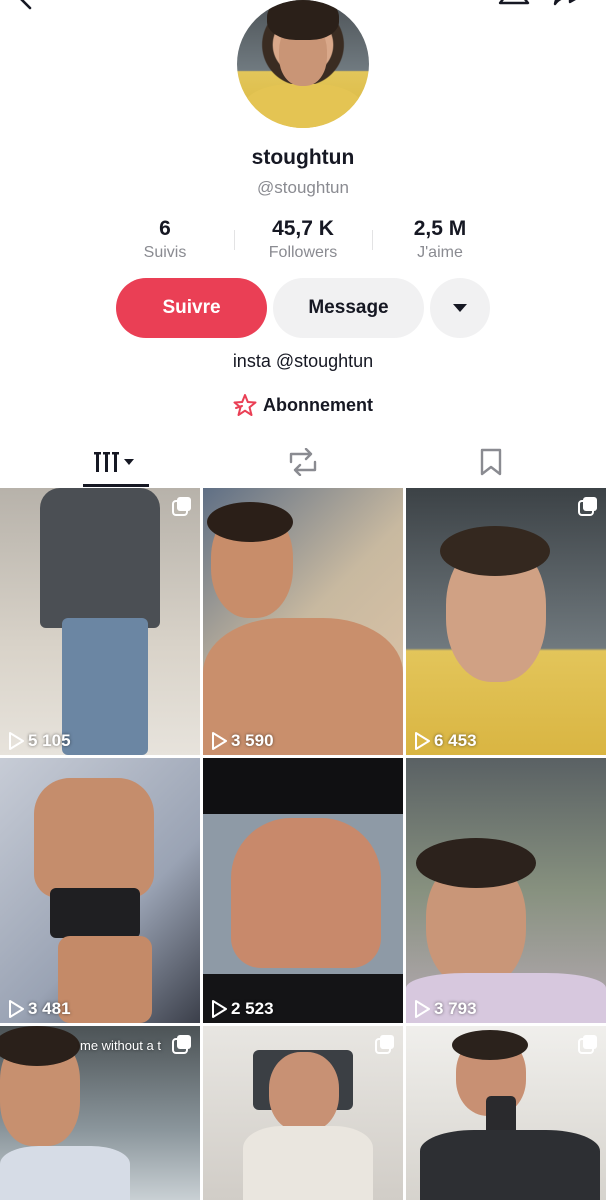 This screenshot has height=1200, width=606. Describe the element at coordinates (506, 890) in the screenshot. I see `video-tile: 3 793` at that location.